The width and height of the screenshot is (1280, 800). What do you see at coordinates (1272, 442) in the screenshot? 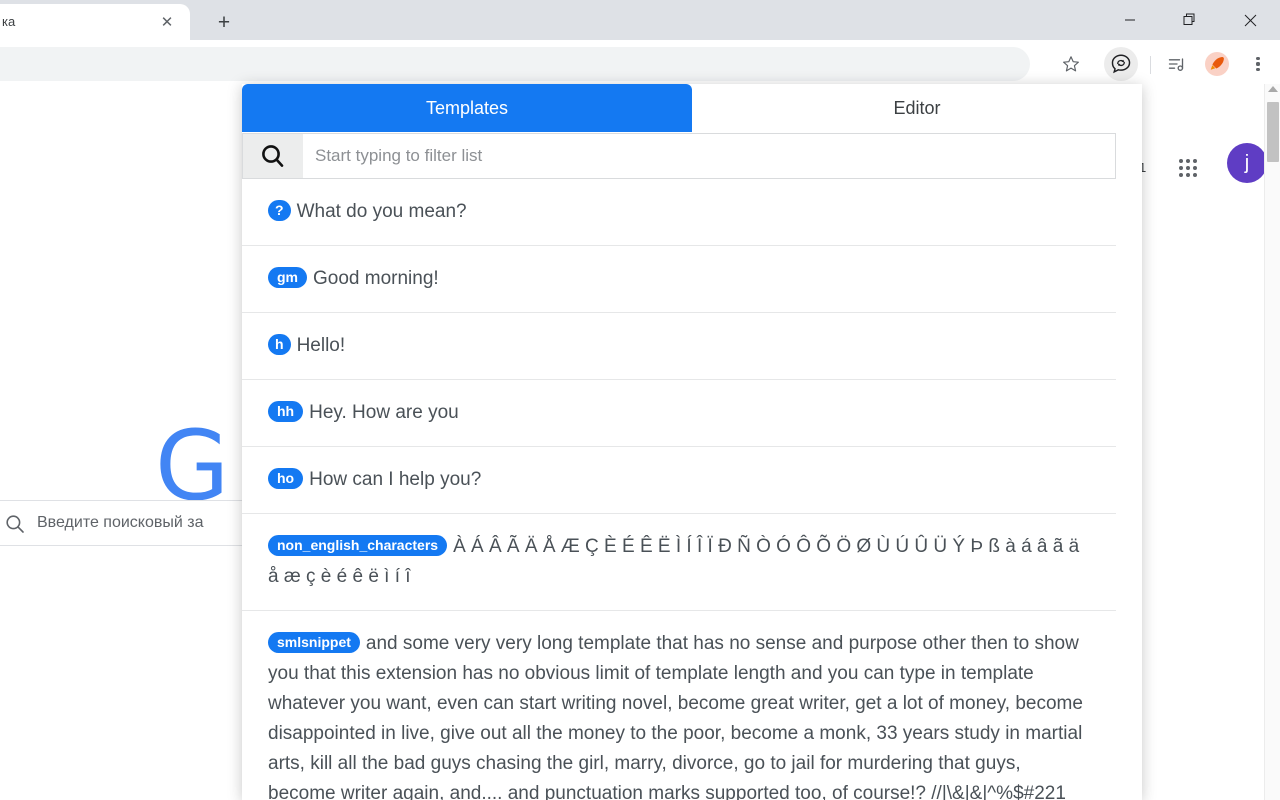
I see `popup-scrollbar` at bounding box center [1272, 442].